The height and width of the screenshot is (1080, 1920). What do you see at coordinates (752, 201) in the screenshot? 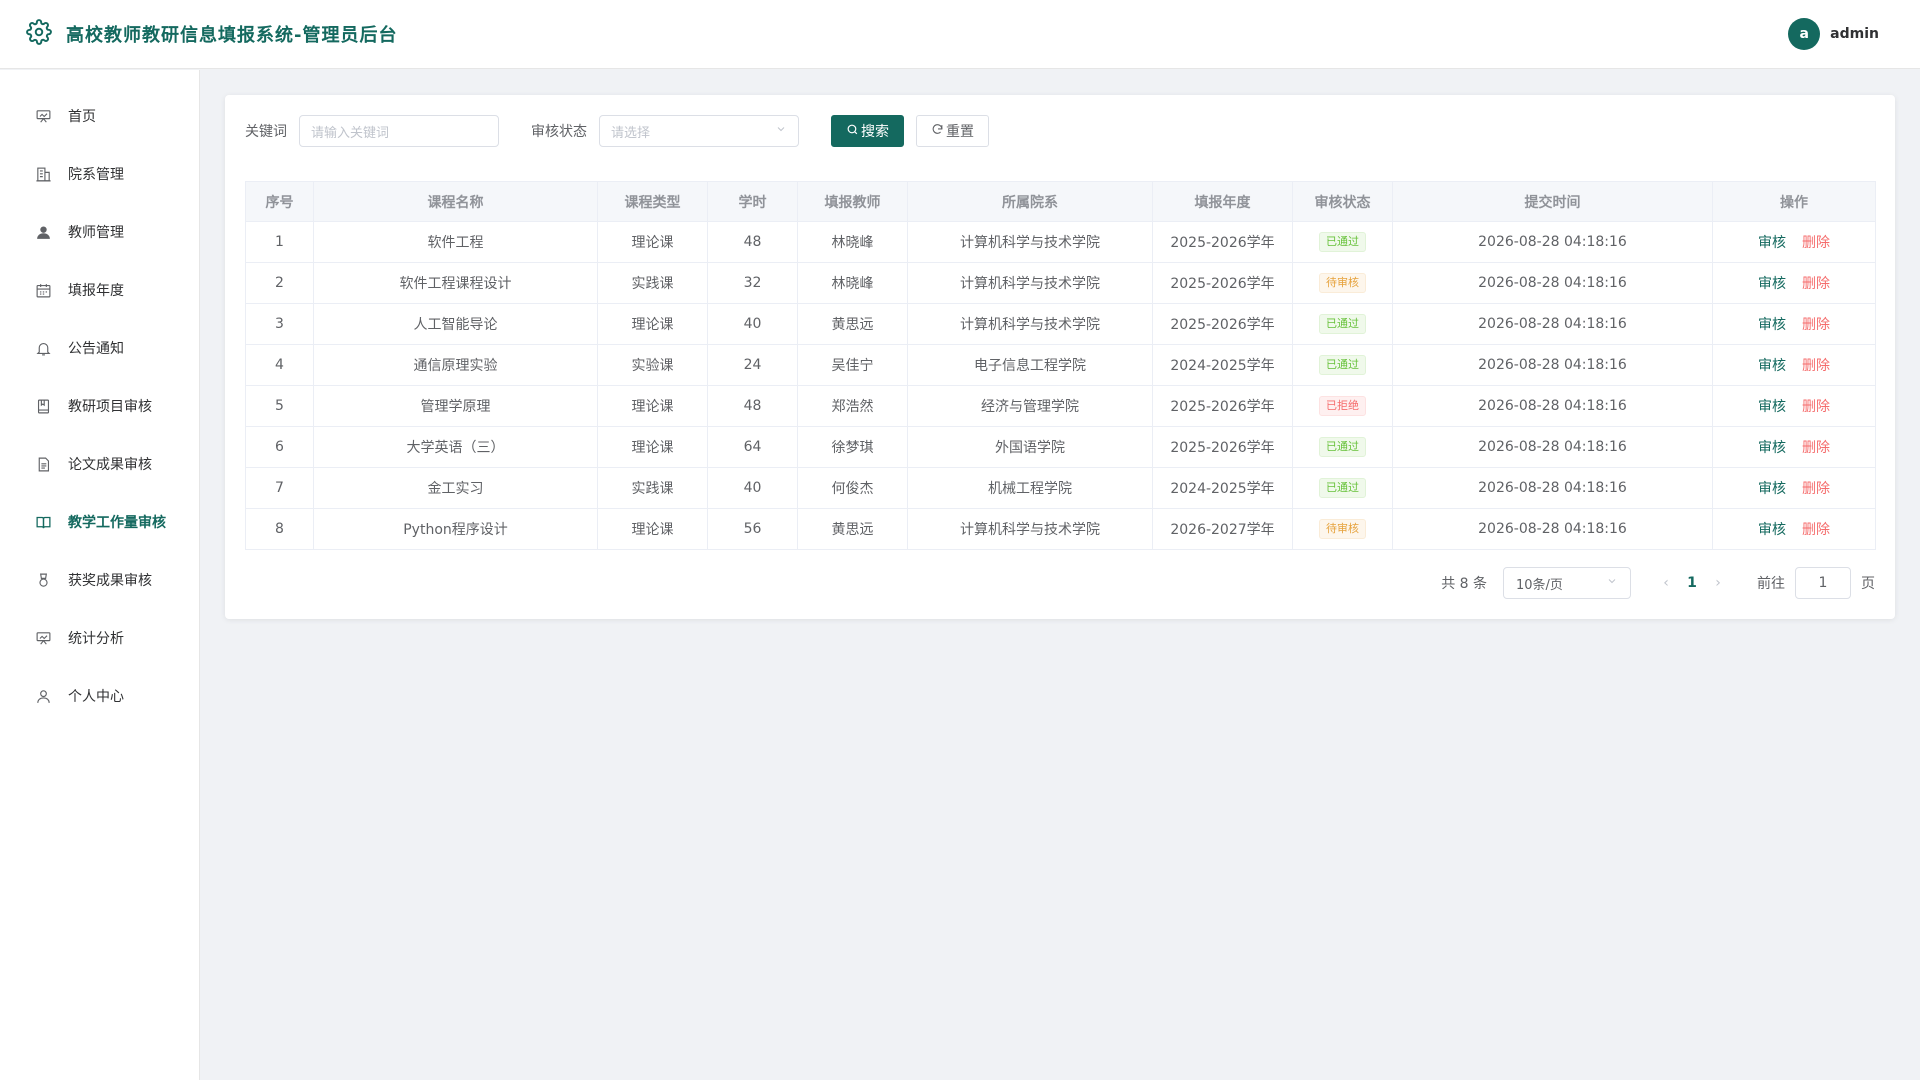
I see `column-header: 学时` at bounding box center [752, 201].